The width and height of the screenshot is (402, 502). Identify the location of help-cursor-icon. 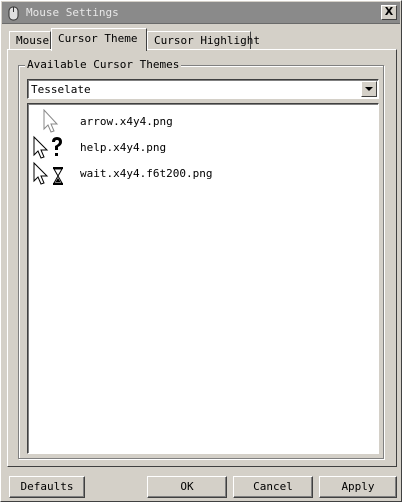
(47, 147).